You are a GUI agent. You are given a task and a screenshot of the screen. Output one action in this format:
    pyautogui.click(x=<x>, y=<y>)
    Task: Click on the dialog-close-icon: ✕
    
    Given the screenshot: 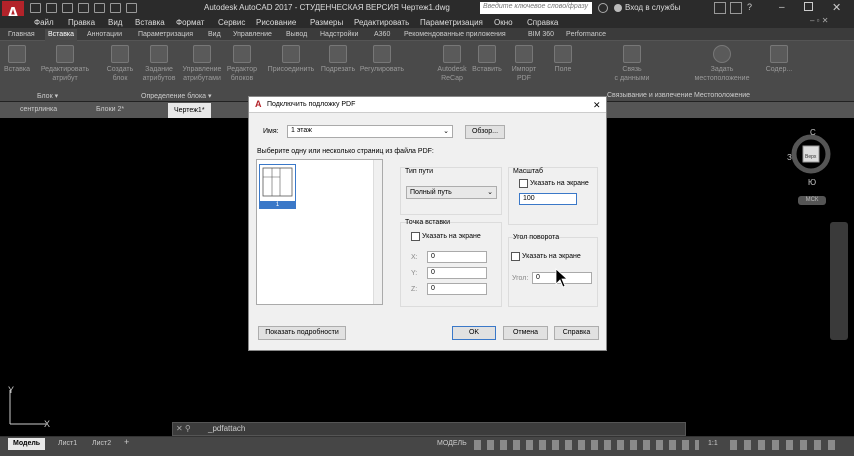 What is the action you would take?
    pyautogui.click(x=597, y=105)
    